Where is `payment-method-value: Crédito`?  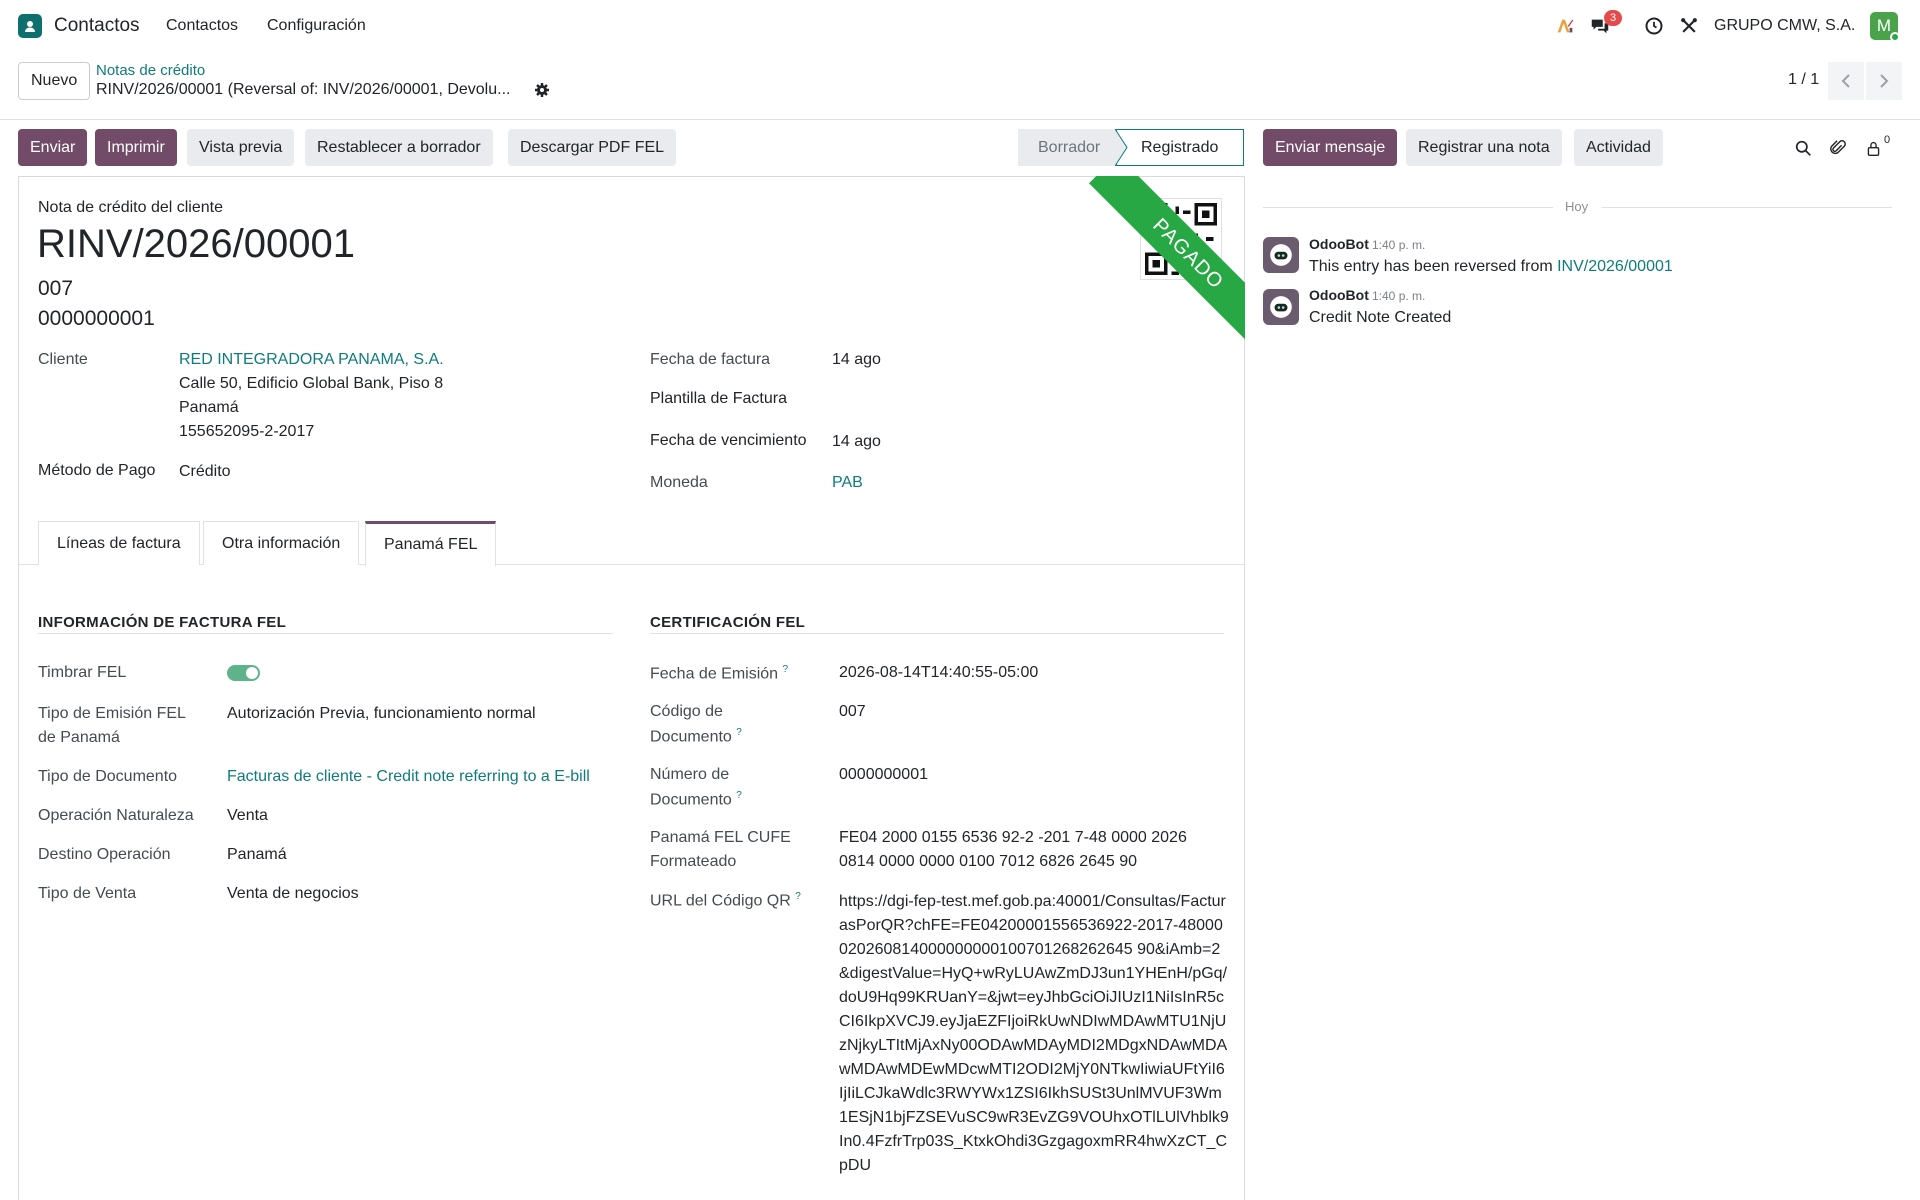
payment-method-value: Crédito is located at coordinates (205, 472).